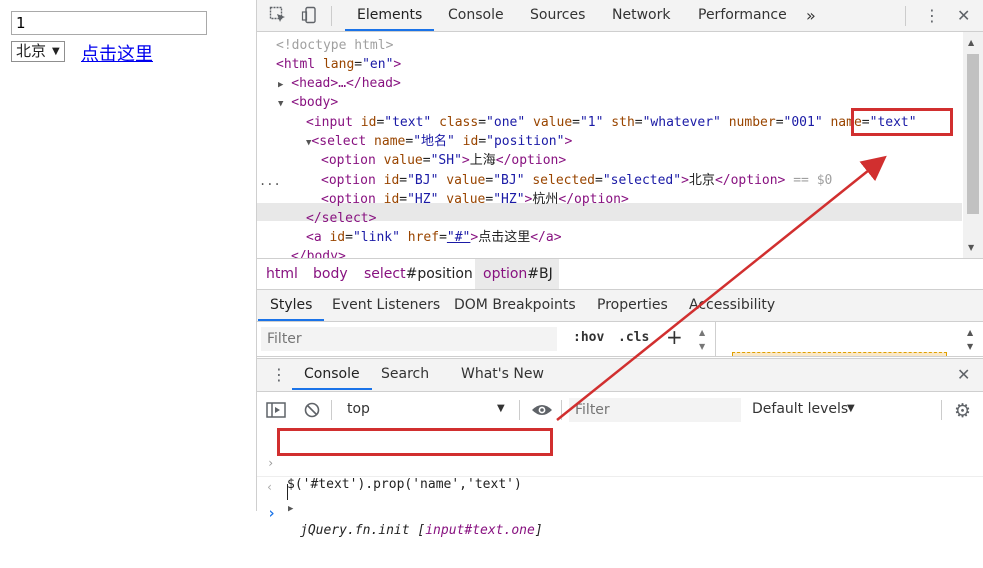 The image size is (983, 568). What do you see at coordinates (272, 513) in the screenshot?
I see `prompt-chevron: ›` at bounding box center [272, 513].